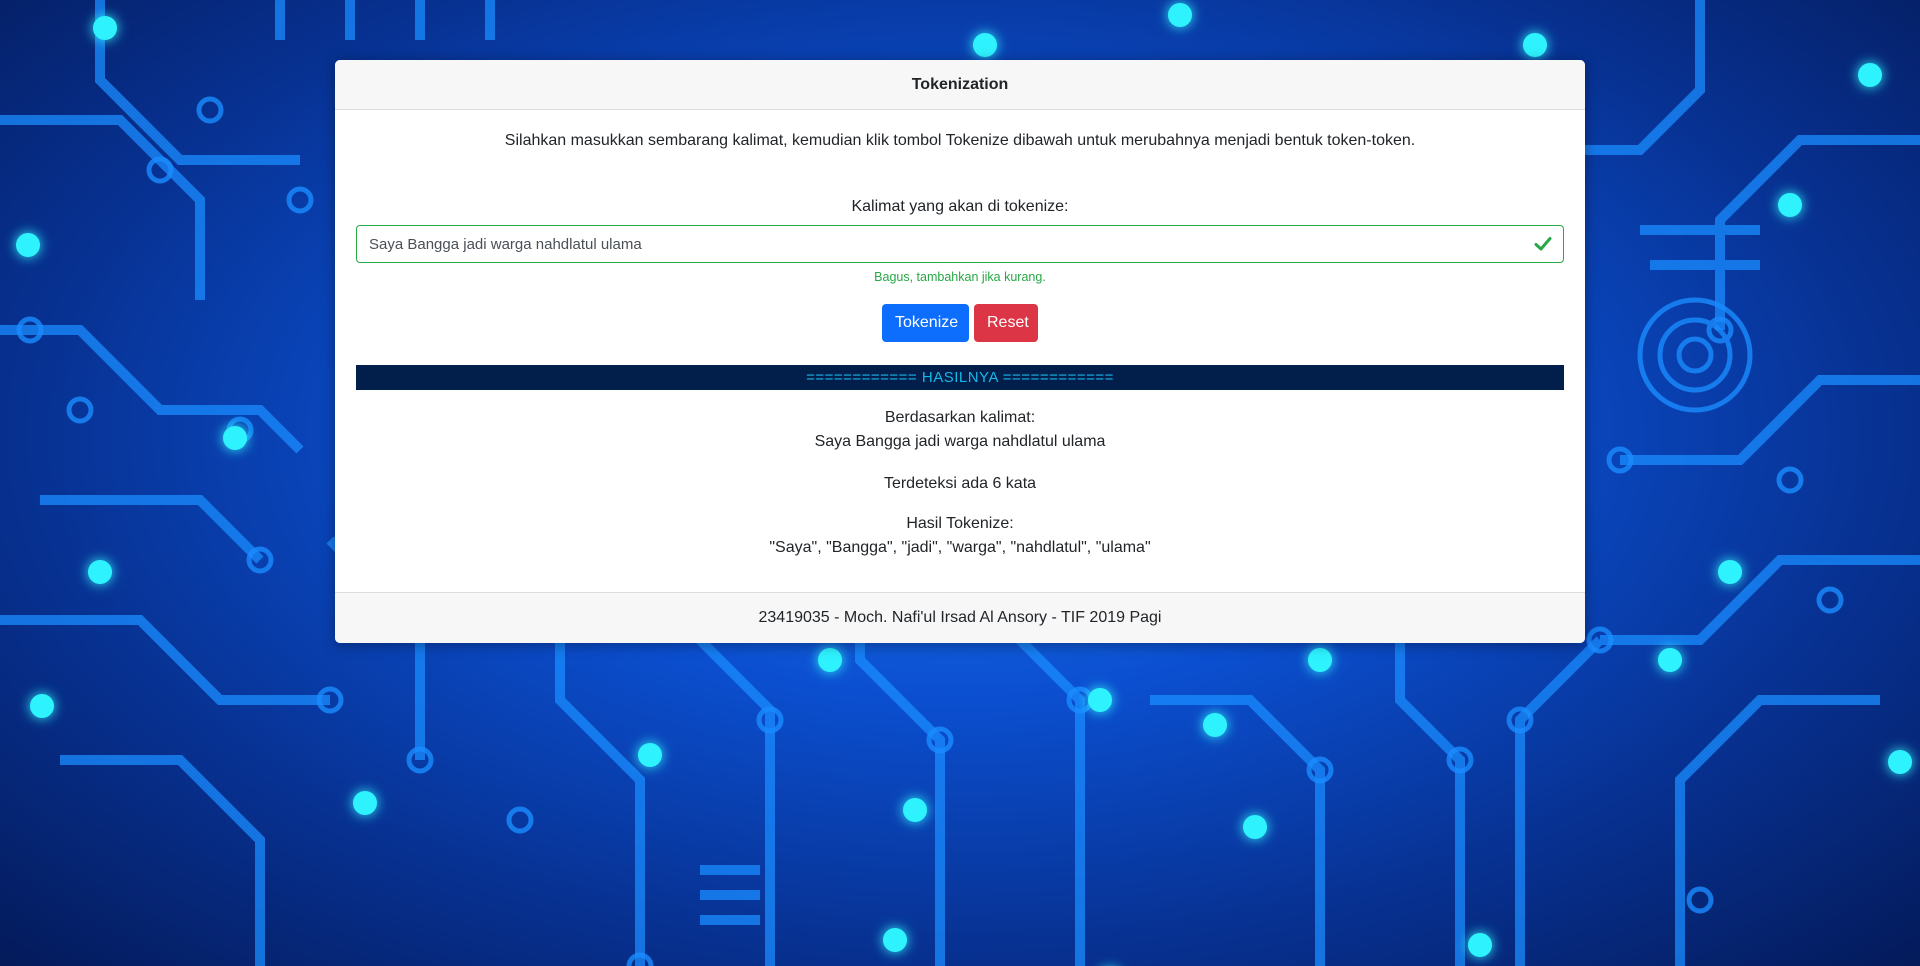  I want to click on based-on-label: Berdasarkan kalimat:, so click(960, 417).